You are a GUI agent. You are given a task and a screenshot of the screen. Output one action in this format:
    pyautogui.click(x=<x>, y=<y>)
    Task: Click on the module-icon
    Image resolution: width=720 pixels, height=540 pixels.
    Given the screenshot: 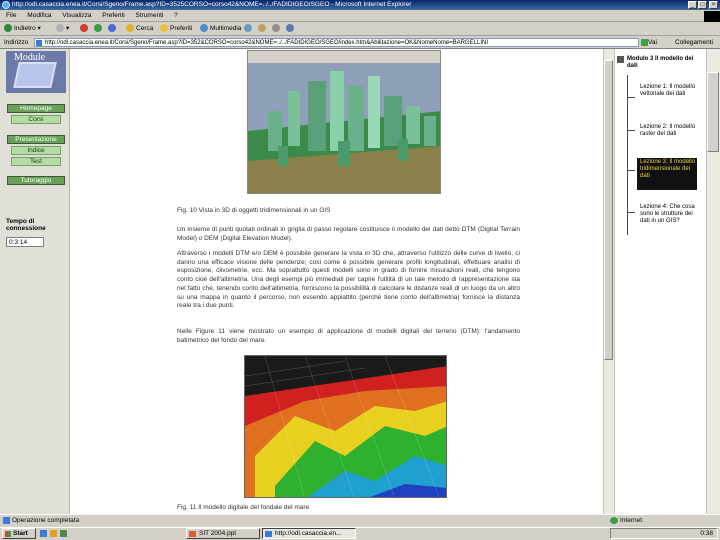 What is the action you would take?
    pyautogui.click(x=620, y=59)
    